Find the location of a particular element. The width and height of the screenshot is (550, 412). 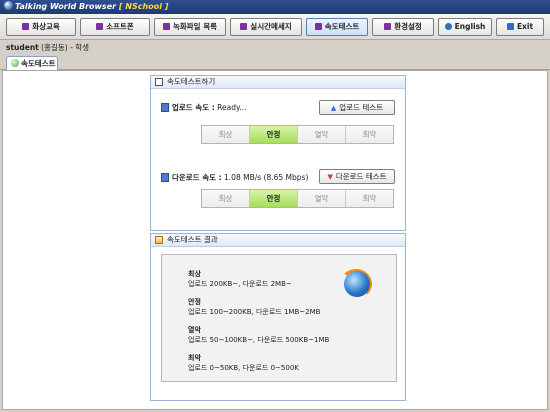

result-desc: 업로드 100~200KB, 다운로드 1MB~2MB is located at coordinates (254, 312).